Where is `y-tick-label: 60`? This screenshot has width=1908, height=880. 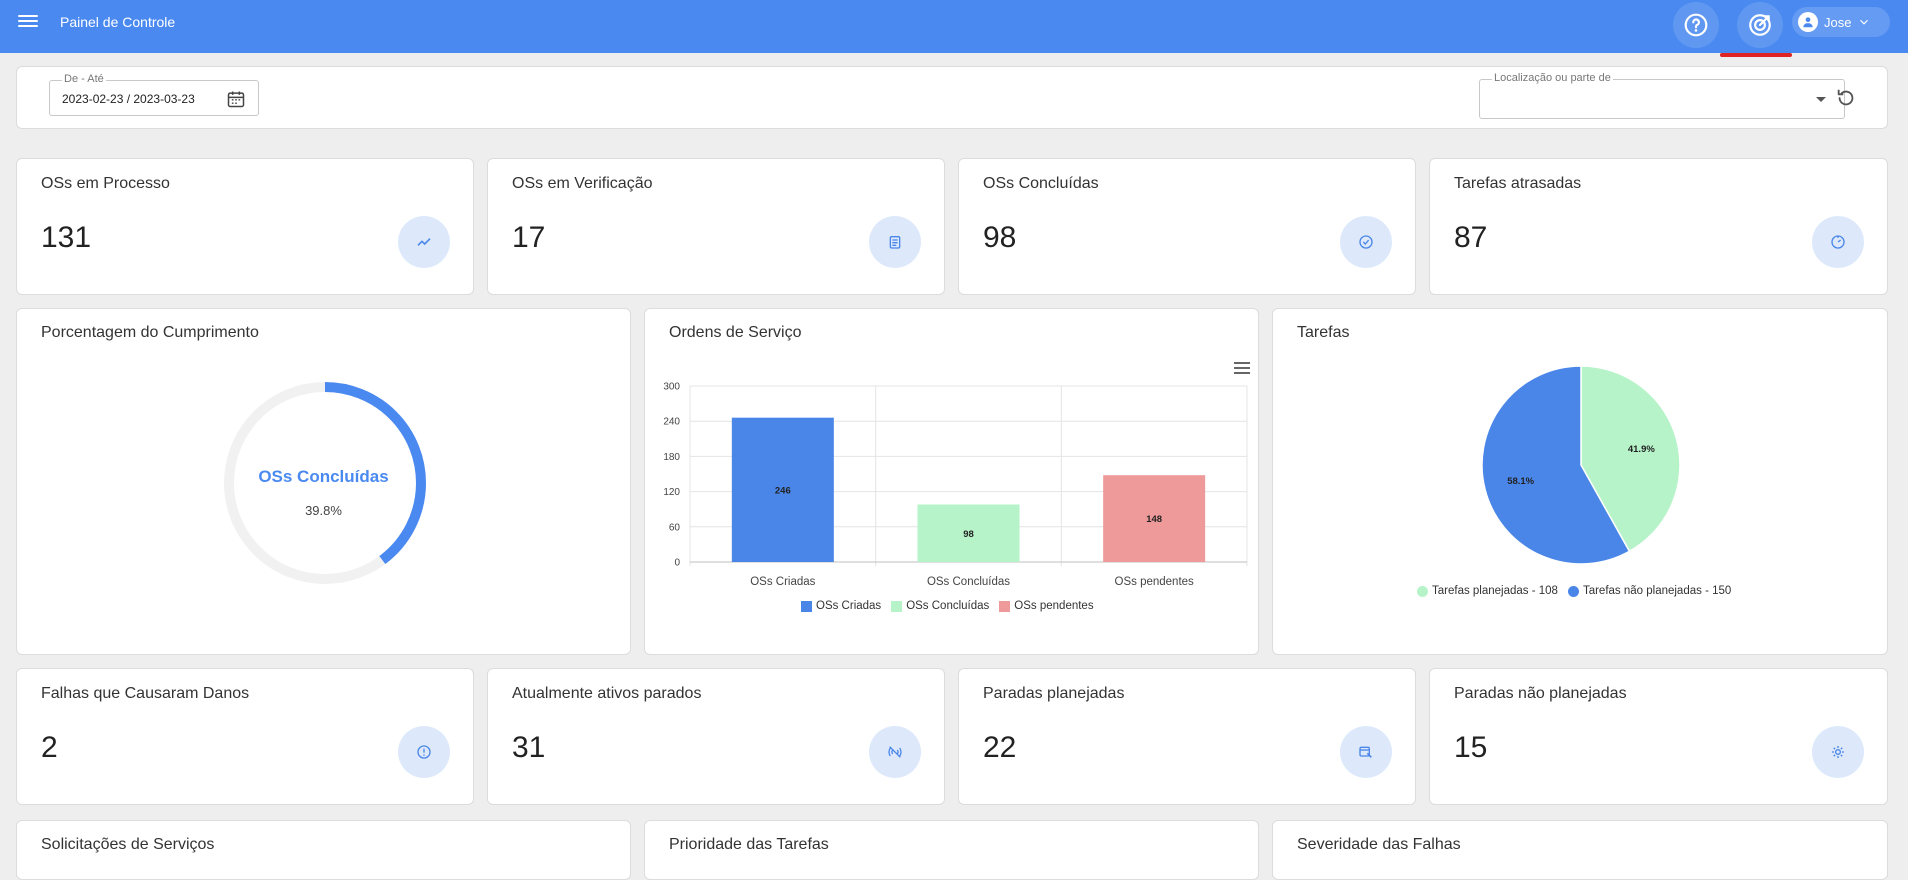 y-tick-label: 60 is located at coordinates (675, 527).